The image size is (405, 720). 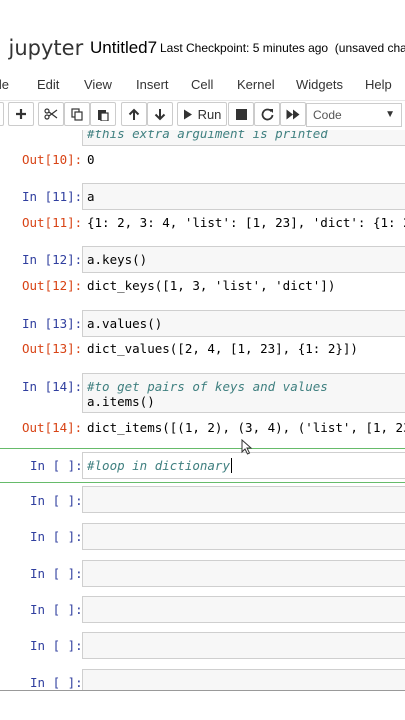 I want to click on code-cell-input: #this extra arguiment is printed, so click(x=243, y=138).